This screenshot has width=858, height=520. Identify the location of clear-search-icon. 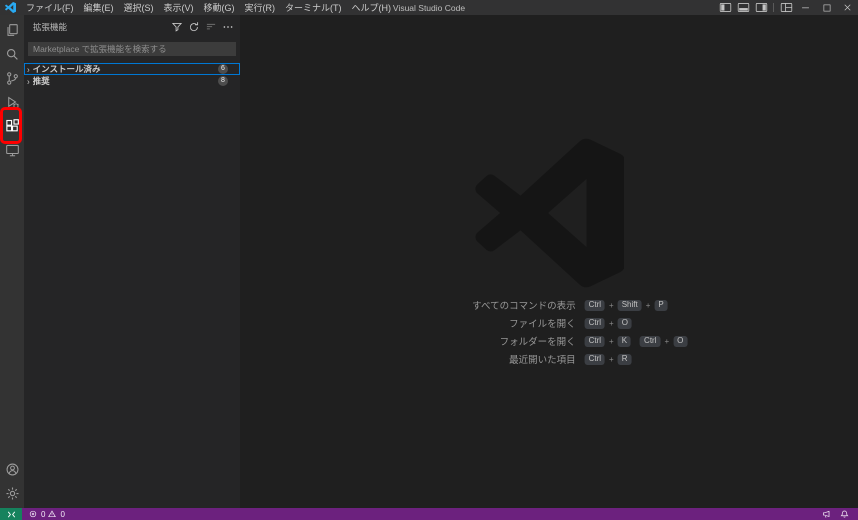
(211, 26).